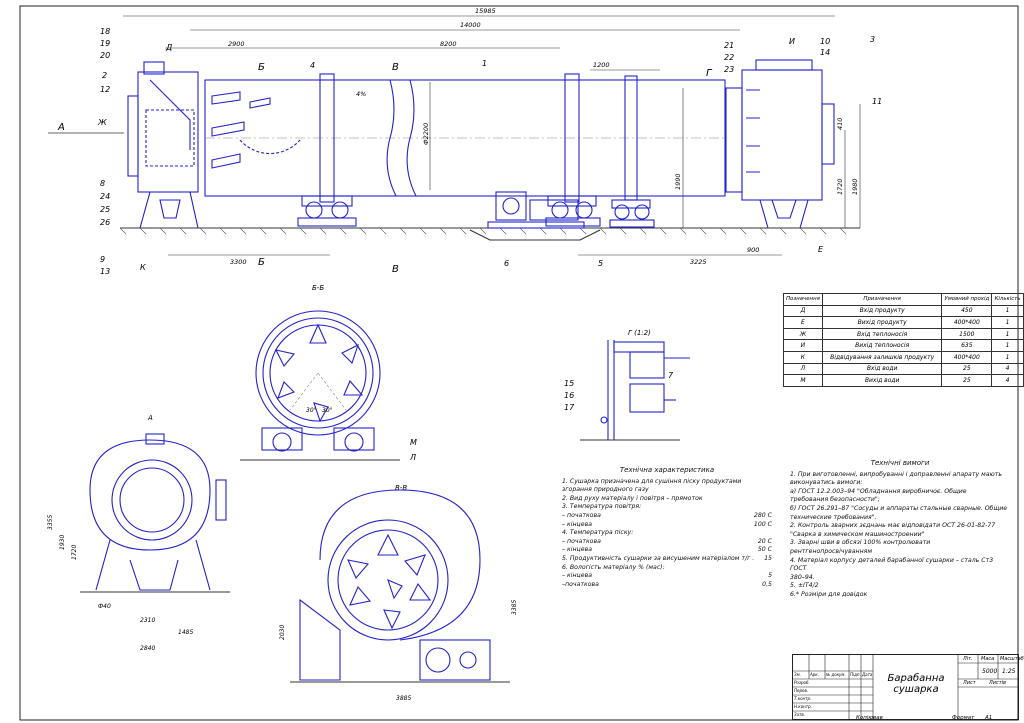  What do you see at coordinates (311, 410) in the screenshot?
I see `angle-30a: 30°` at bounding box center [311, 410].